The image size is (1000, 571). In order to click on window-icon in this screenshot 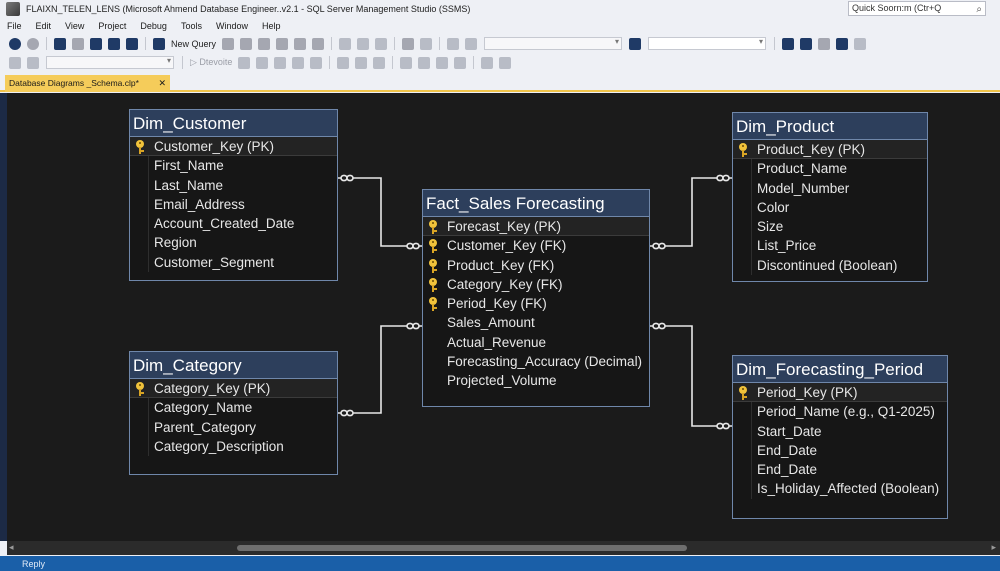, I will do `click(842, 43)`.